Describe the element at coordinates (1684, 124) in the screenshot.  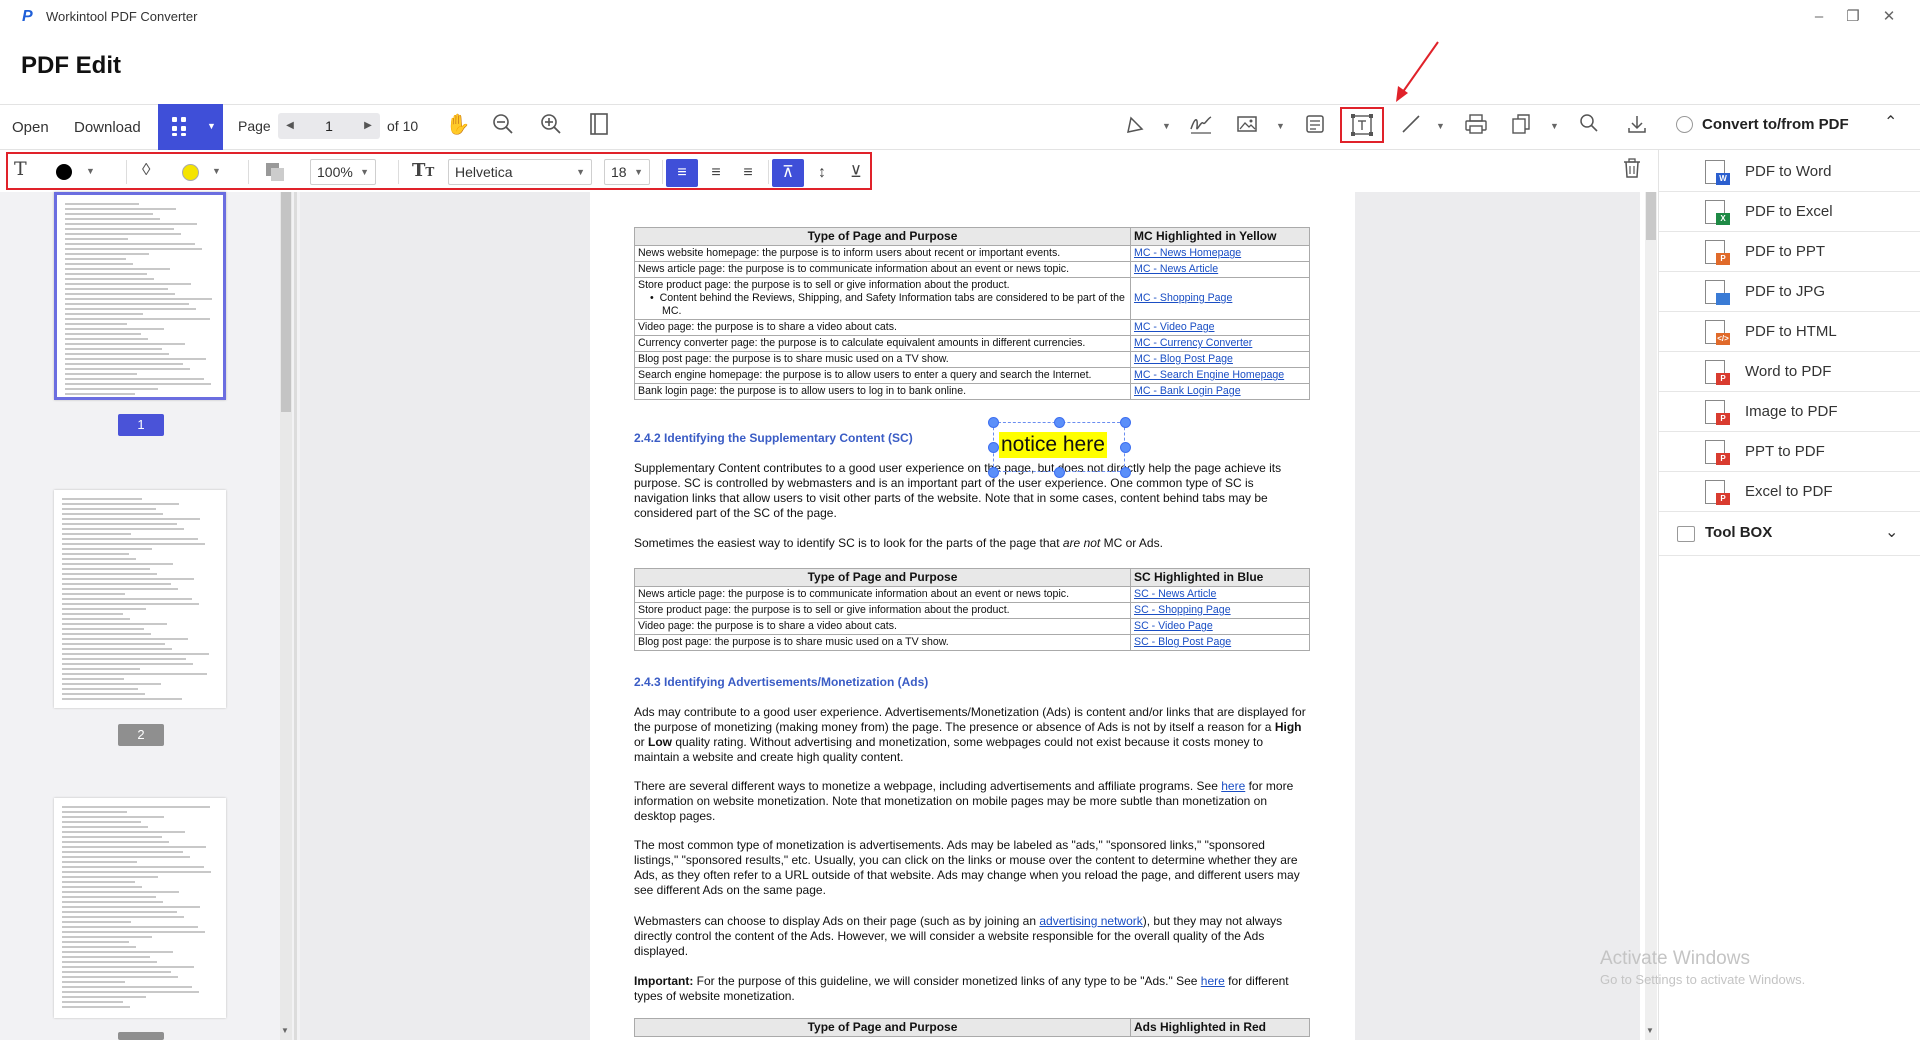
I see `convert-icon` at that location.